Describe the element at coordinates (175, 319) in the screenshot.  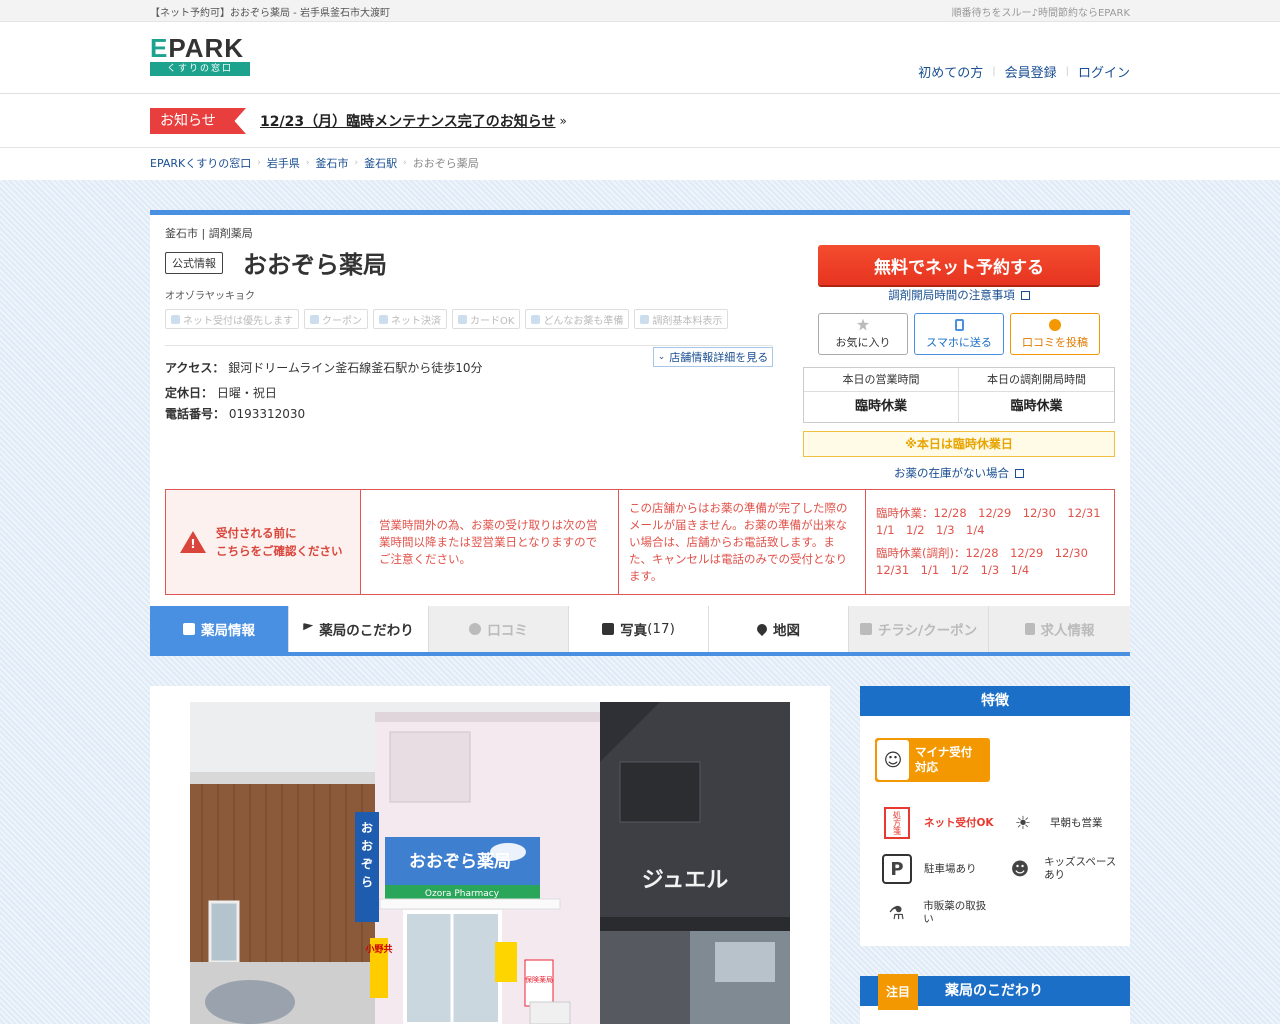
I see `megaphone-icon` at that location.